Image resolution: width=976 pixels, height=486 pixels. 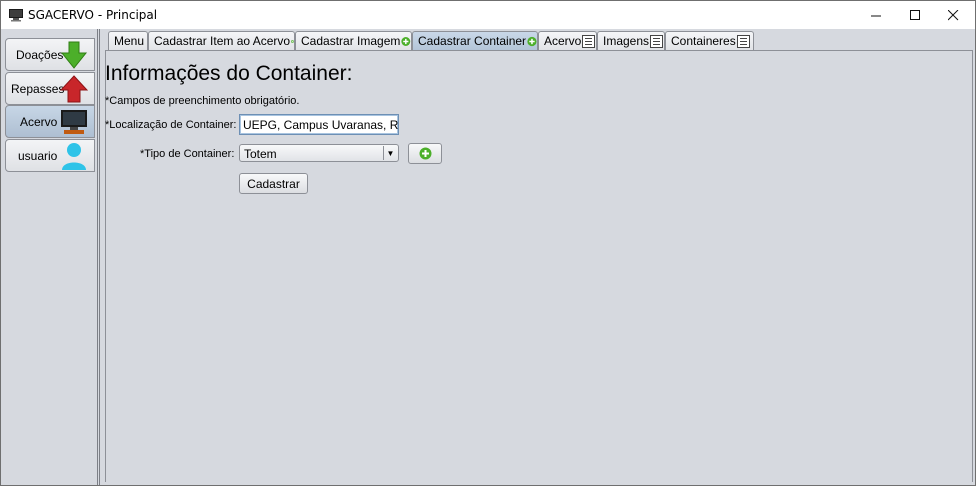 I want to click on sidebar-item-label: usuario, so click(x=38, y=156).